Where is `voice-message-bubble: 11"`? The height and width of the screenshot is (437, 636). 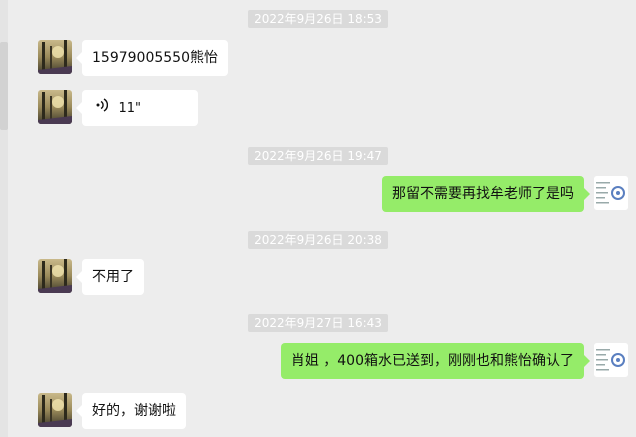 voice-message-bubble: 11" is located at coordinates (137, 108).